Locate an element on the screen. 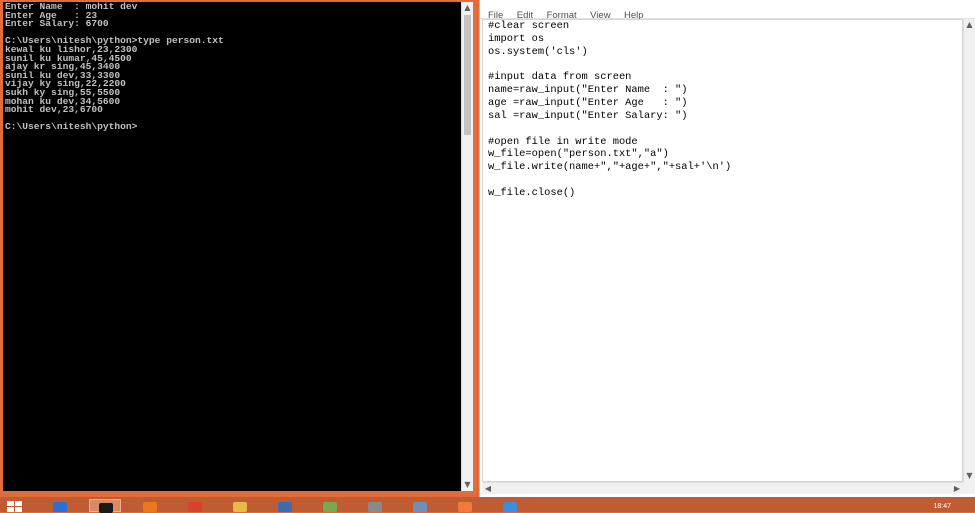 Image resolution: width=975 pixels, height=513 pixels. taskbar: 18:47 is located at coordinates (487, 505).